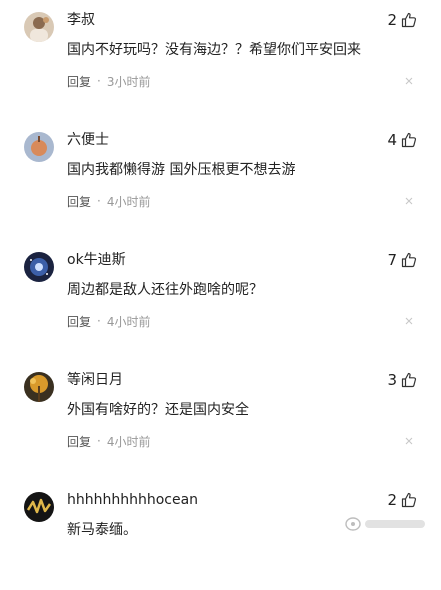 This screenshot has width=441, height=590. What do you see at coordinates (88, 140) in the screenshot?
I see `comment-username: 六便士` at bounding box center [88, 140].